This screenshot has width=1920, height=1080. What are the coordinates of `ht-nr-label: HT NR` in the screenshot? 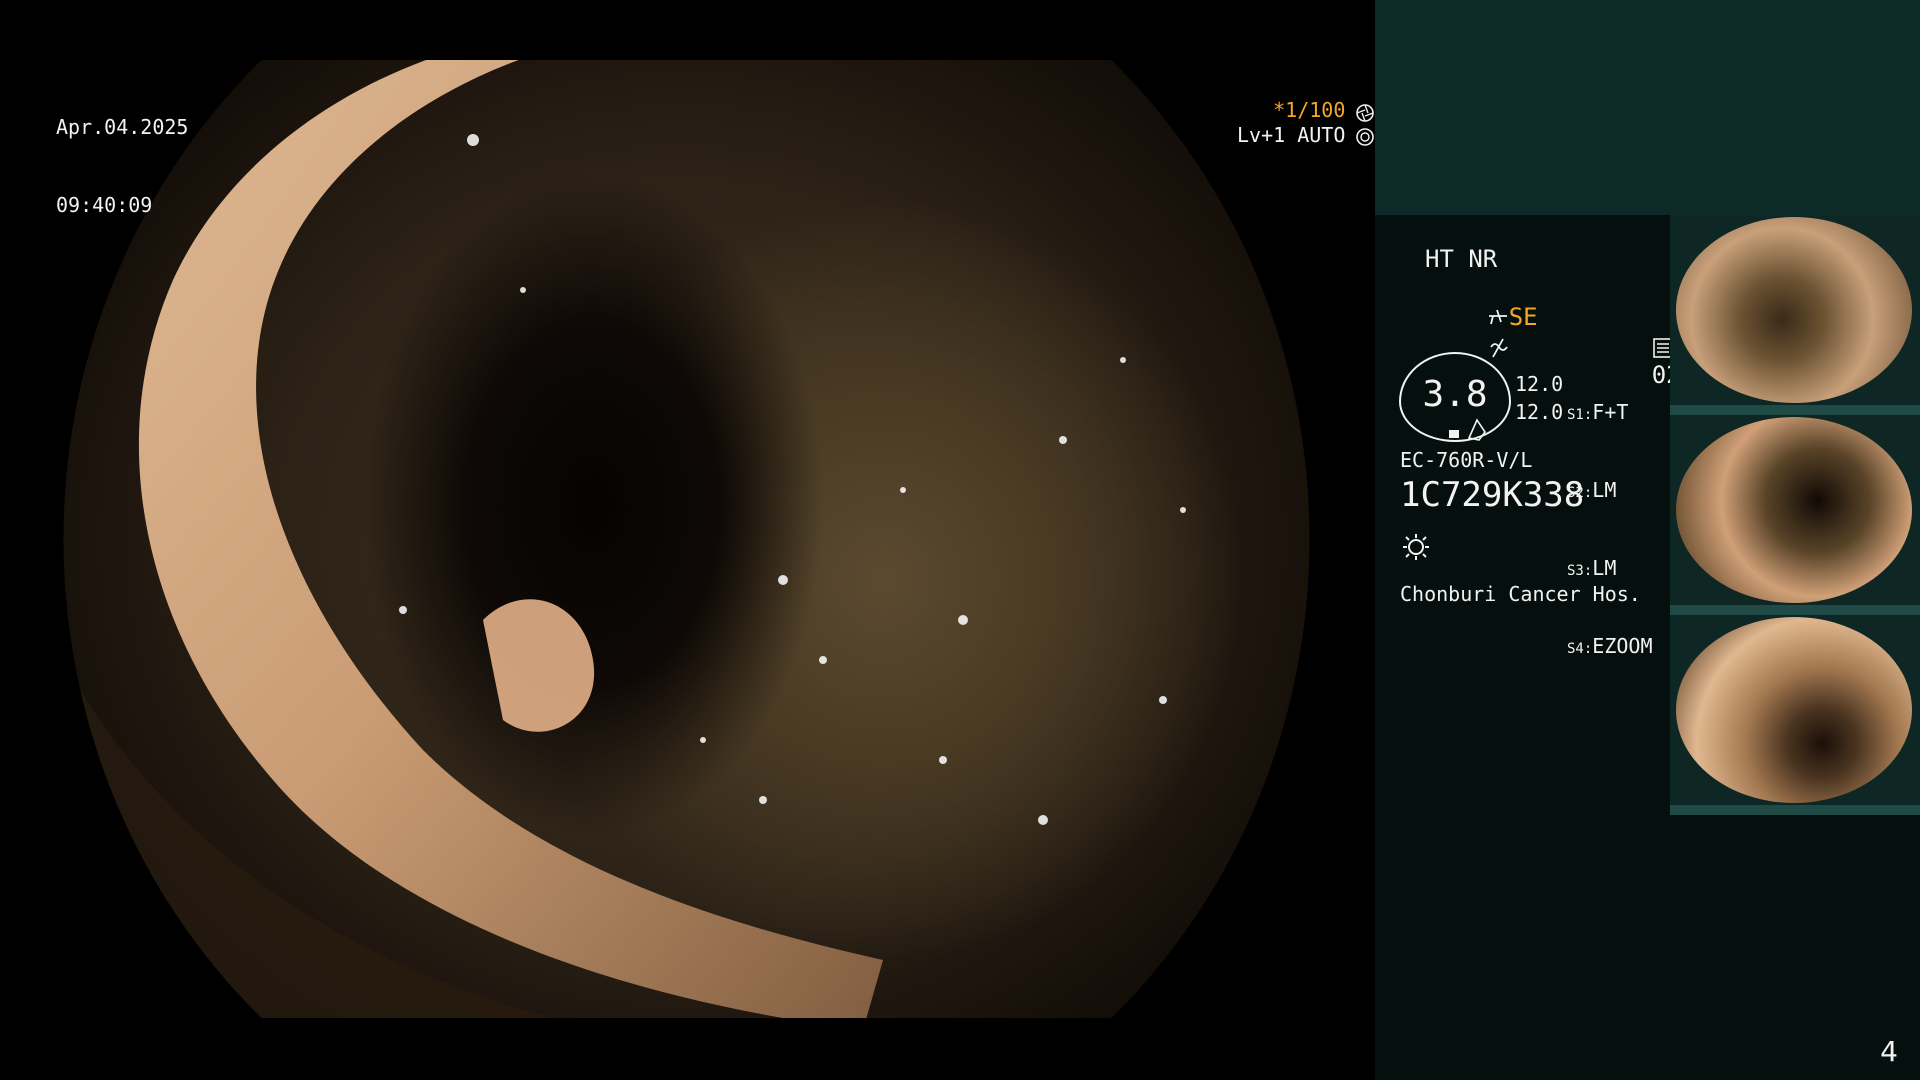 It's located at (1461, 259).